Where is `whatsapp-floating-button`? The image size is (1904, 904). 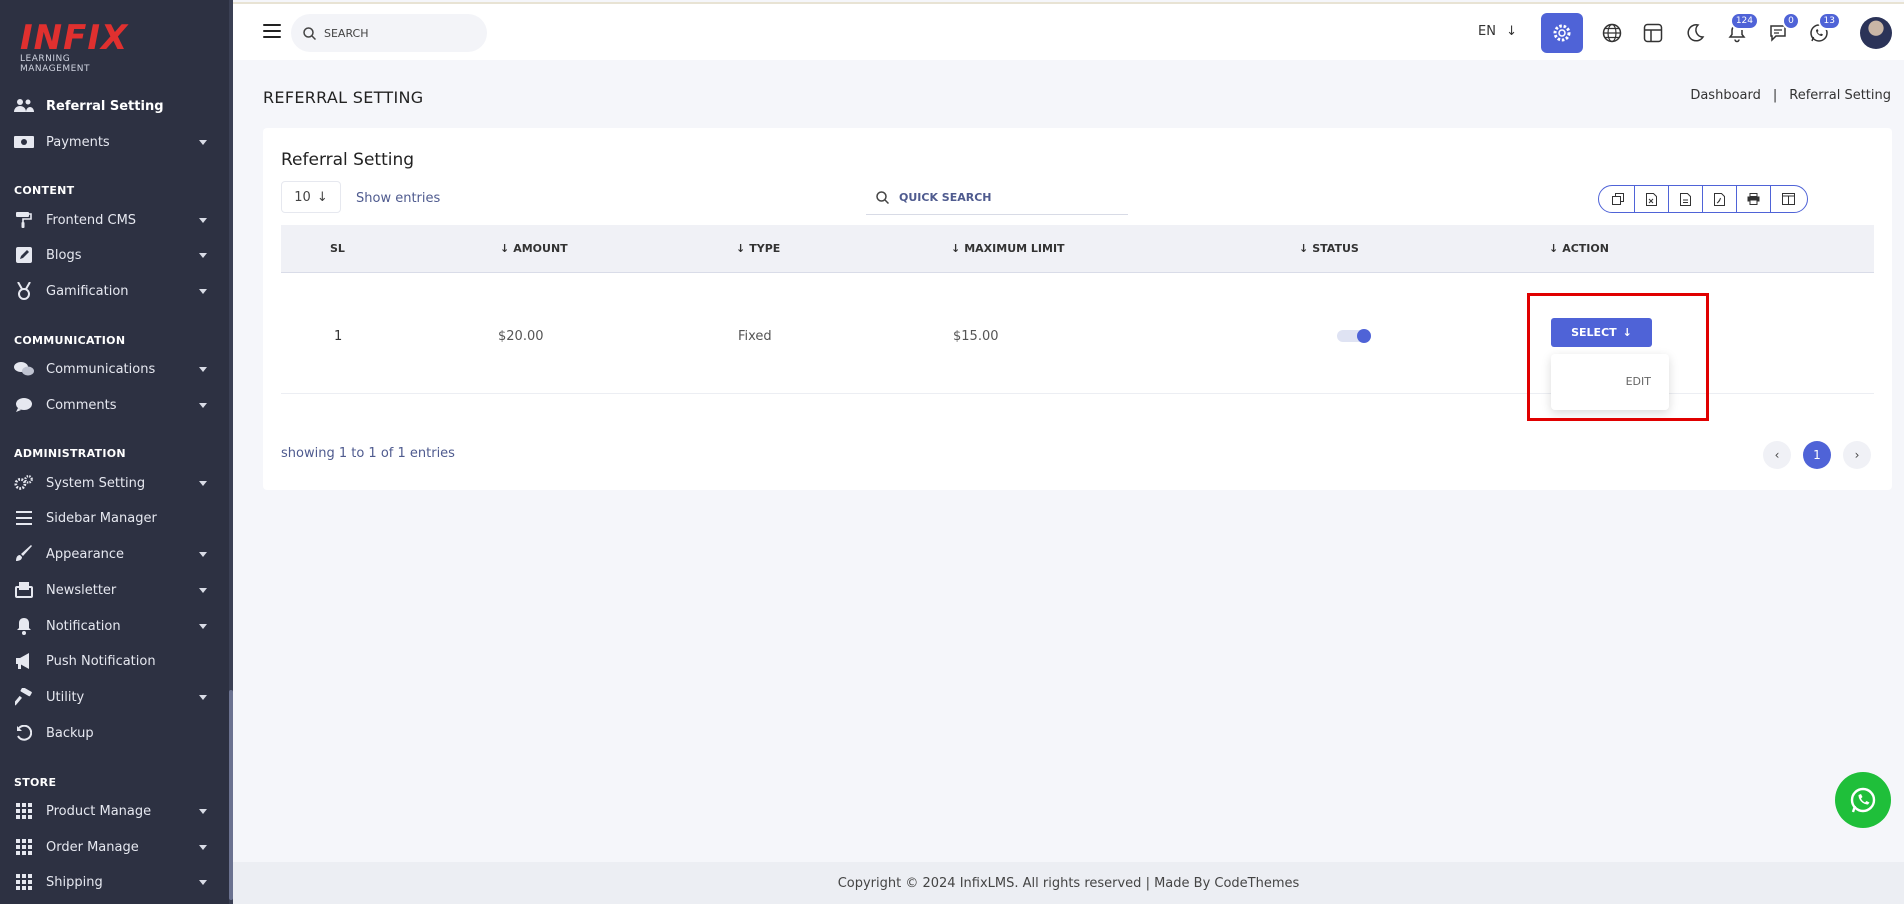 whatsapp-floating-button is located at coordinates (1863, 800).